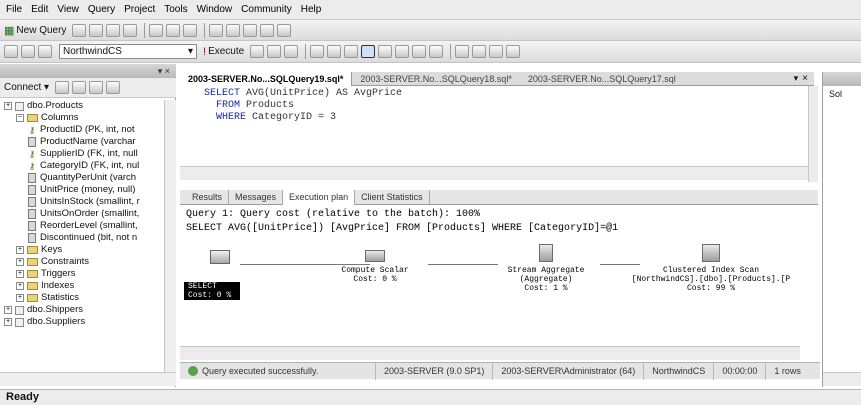  Describe the element at coordinates (284, 30) in the screenshot. I see `toolbox-icon` at that location.